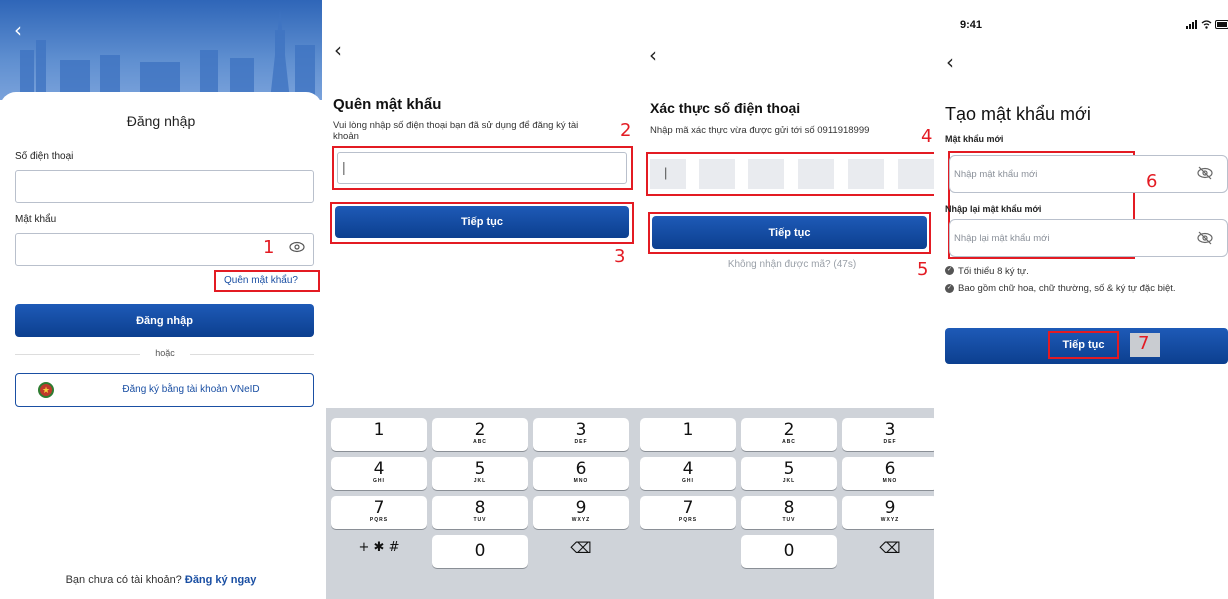 This screenshot has height=599, width=1228. What do you see at coordinates (1221, 24) in the screenshot?
I see `battery-icon` at bounding box center [1221, 24].